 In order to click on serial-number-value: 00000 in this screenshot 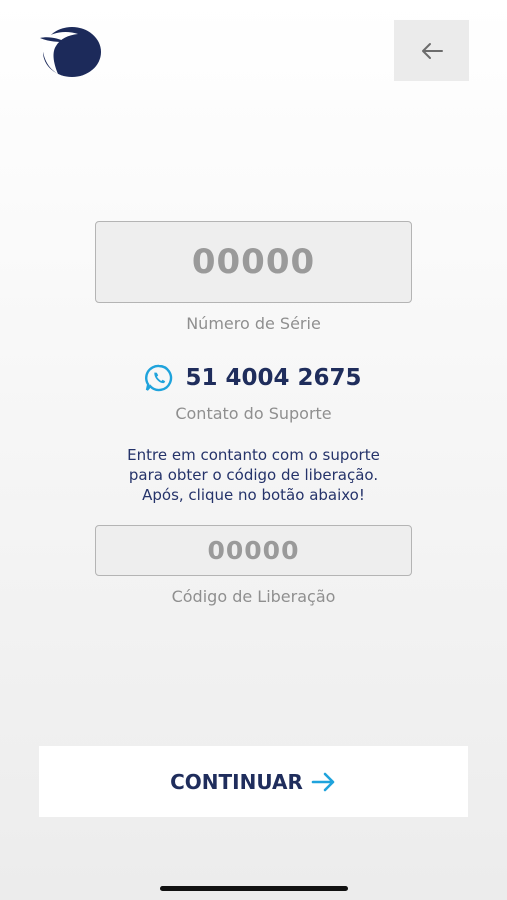, I will do `click(253, 262)`.